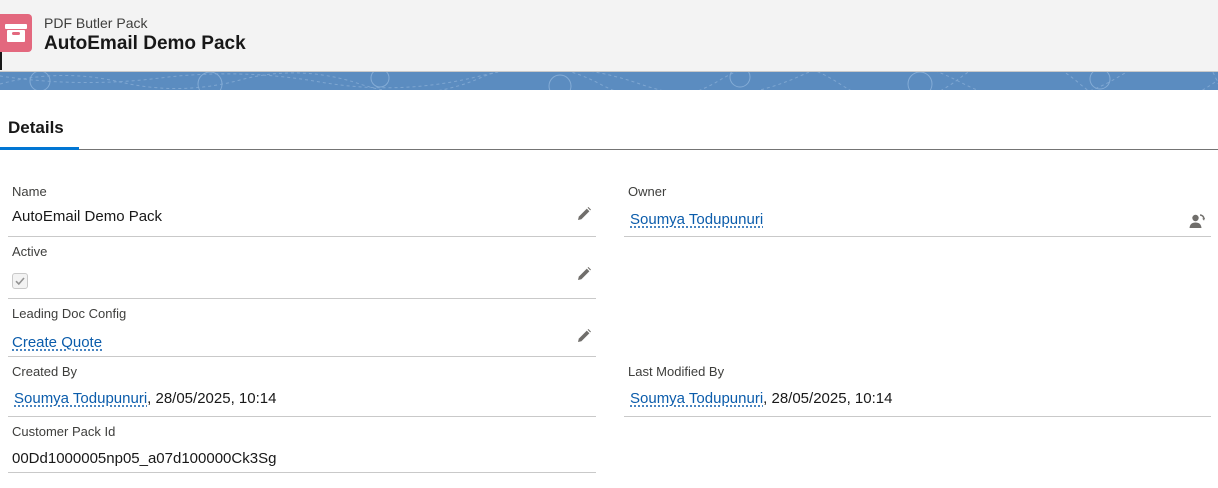 The height and width of the screenshot is (488, 1218). What do you see at coordinates (1, 61) in the screenshot?
I see `icon-divider` at bounding box center [1, 61].